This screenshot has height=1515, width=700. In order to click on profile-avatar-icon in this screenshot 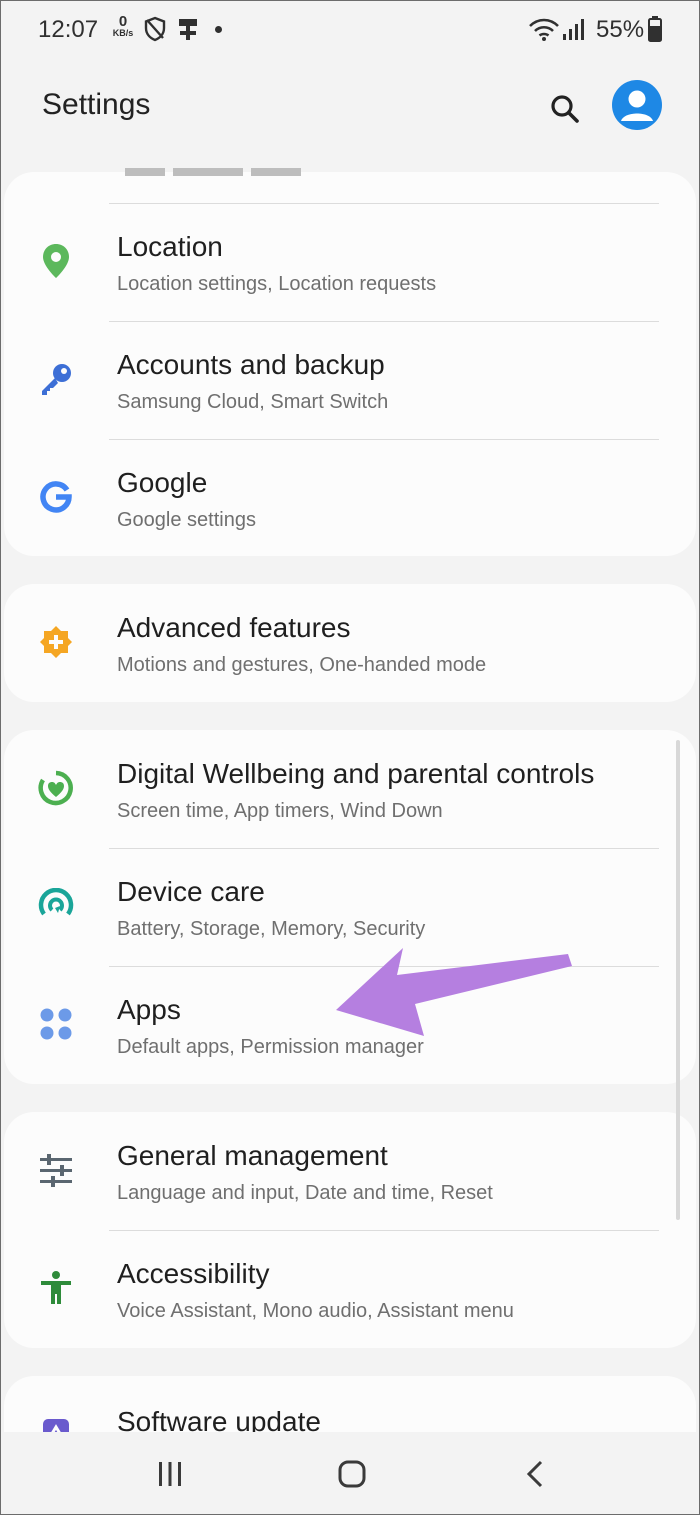, I will do `click(637, 105)`.